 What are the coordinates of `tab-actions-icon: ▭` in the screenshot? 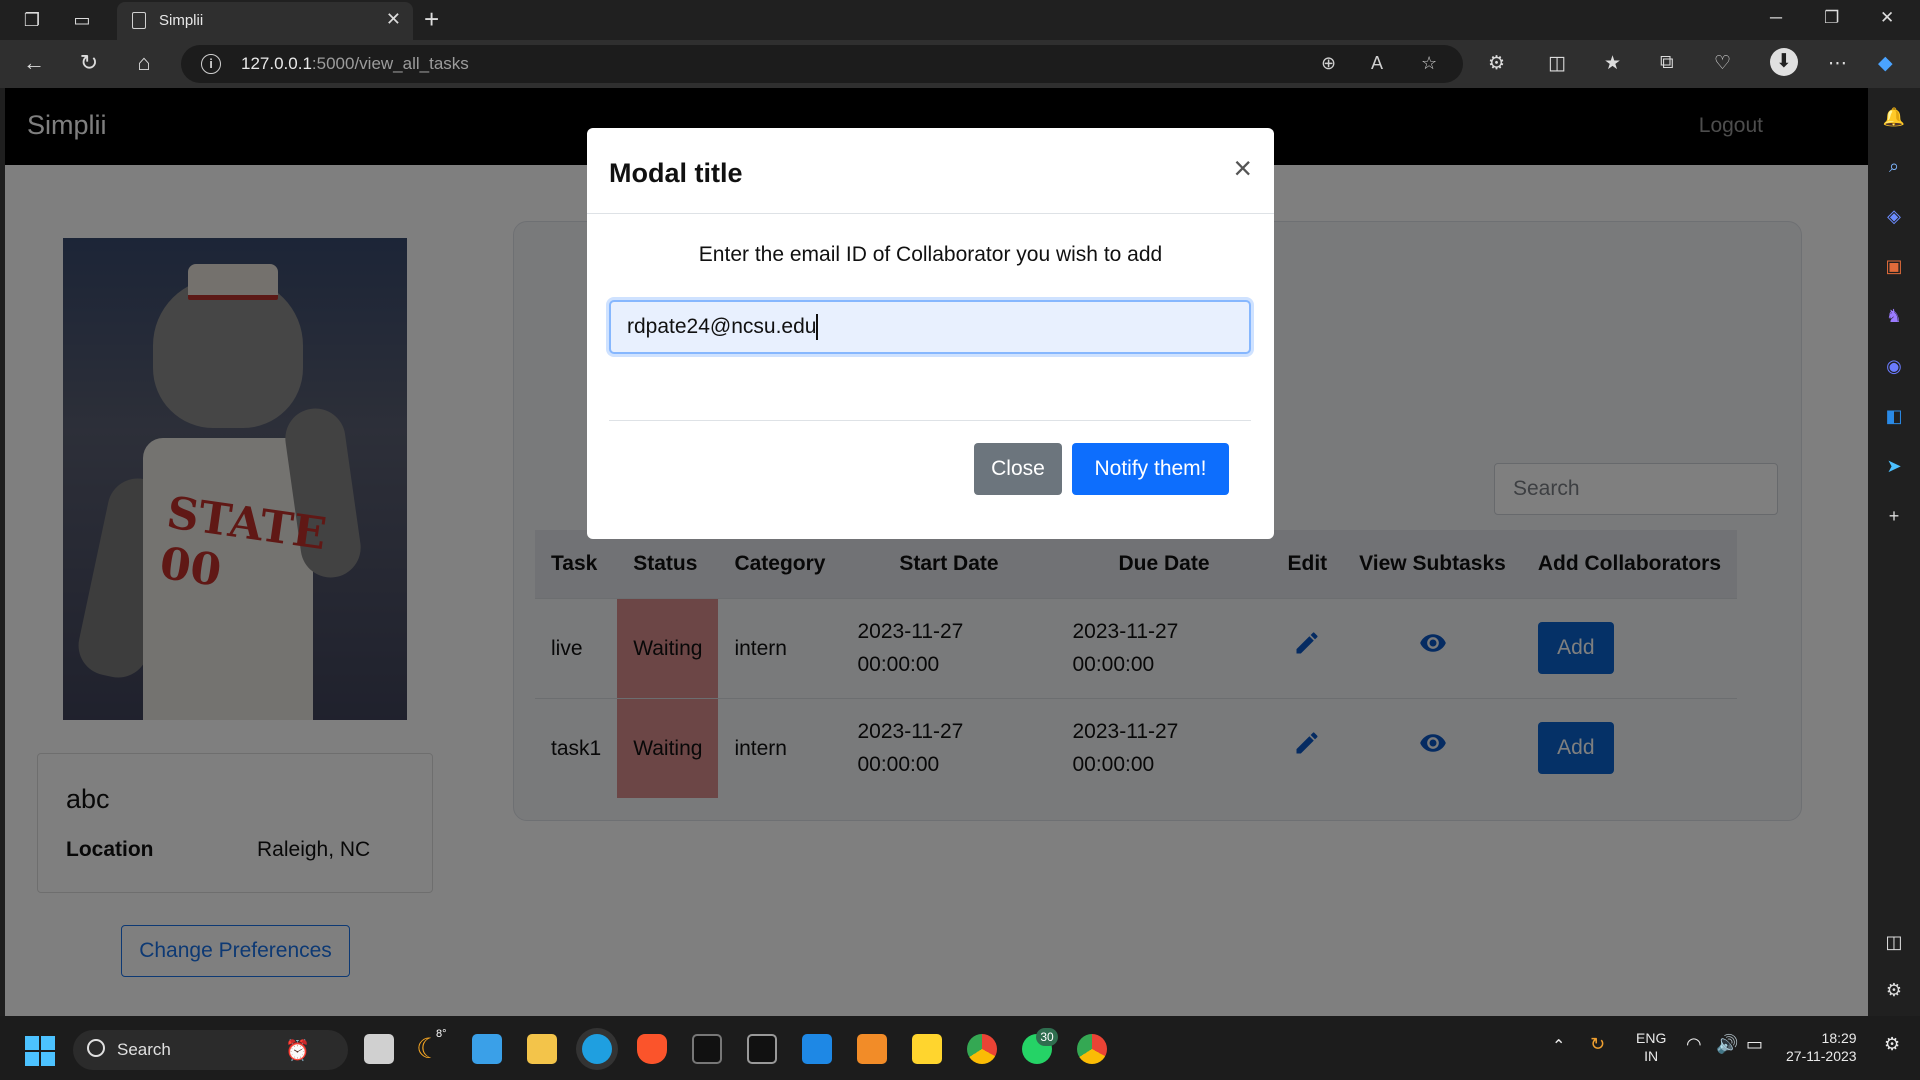 It's located at (82, 20).